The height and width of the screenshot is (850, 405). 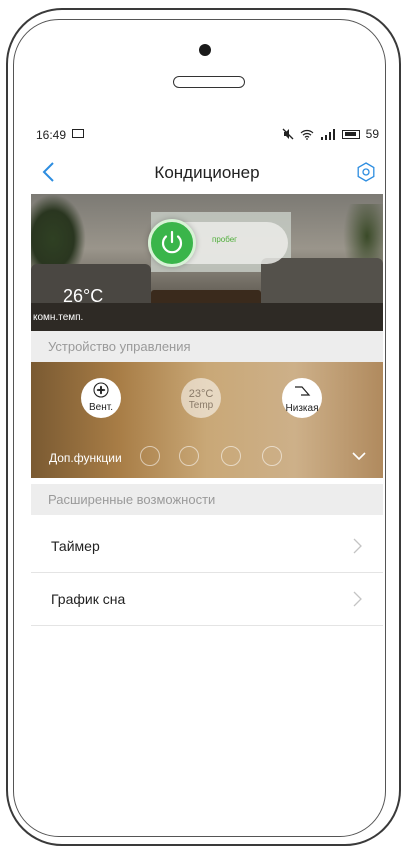 What do you see at coordinates (307, 134) in the screenshot?
I see `wifi-icon` at bounding box center [307, 134].